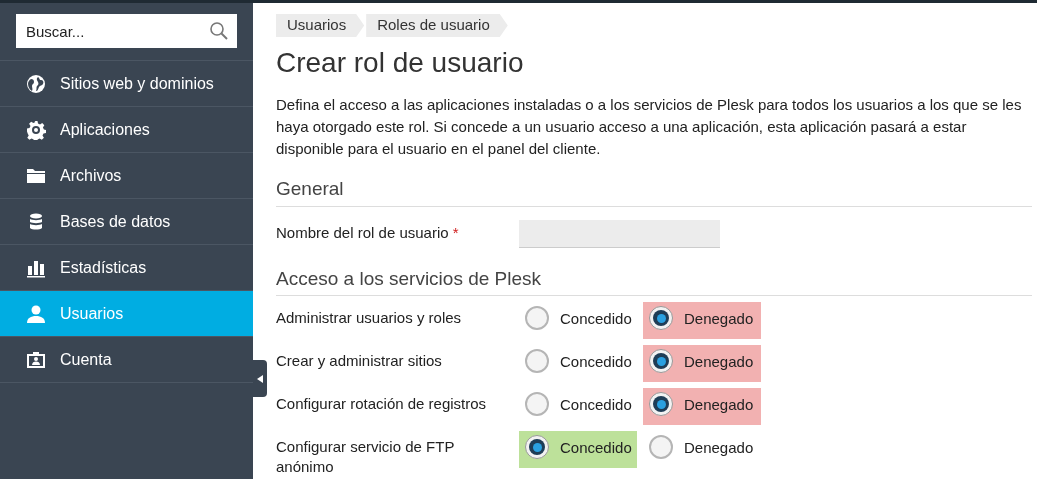 The width and height of the screenshot is (1037, 479). Describe the element at coordinates (654, 191) in the screenshot. I see `section-heading: General` at that location.